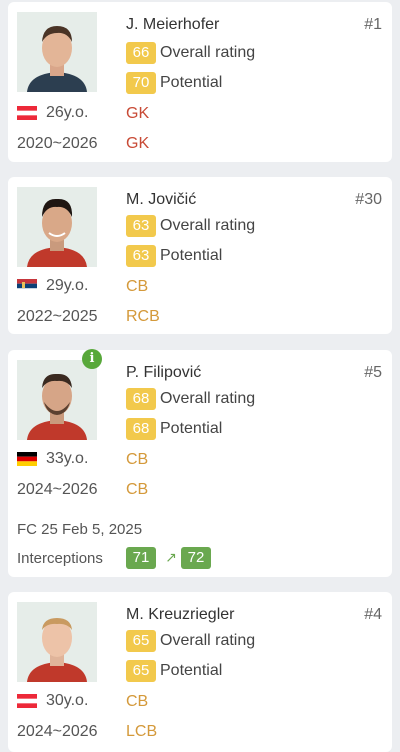 Image resolution: width=400 pixels, height=752 pixels. Describe the element at coordinates (137, 489) in the screenshot. I see `player-role: CB` at that location.